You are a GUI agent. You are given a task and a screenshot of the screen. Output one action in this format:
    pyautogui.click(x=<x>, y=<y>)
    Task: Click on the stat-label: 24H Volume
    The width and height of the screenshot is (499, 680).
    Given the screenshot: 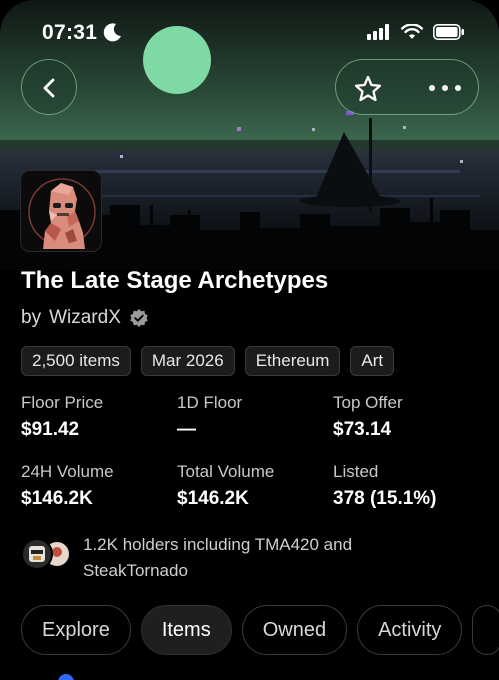 What is the action you would take?
    pyautogui.click(x=67, y=471)
    